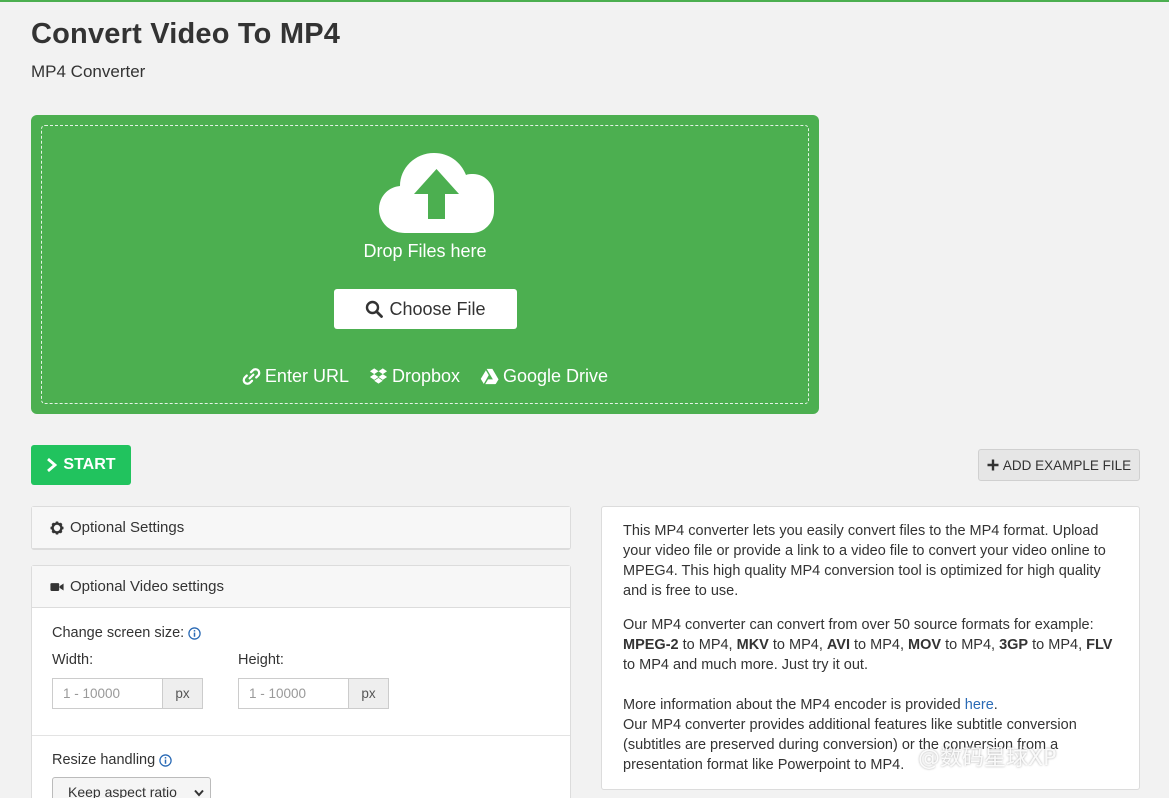  I want to click on resize-handling-select: Keep aspect ratio, so click(131, 787).